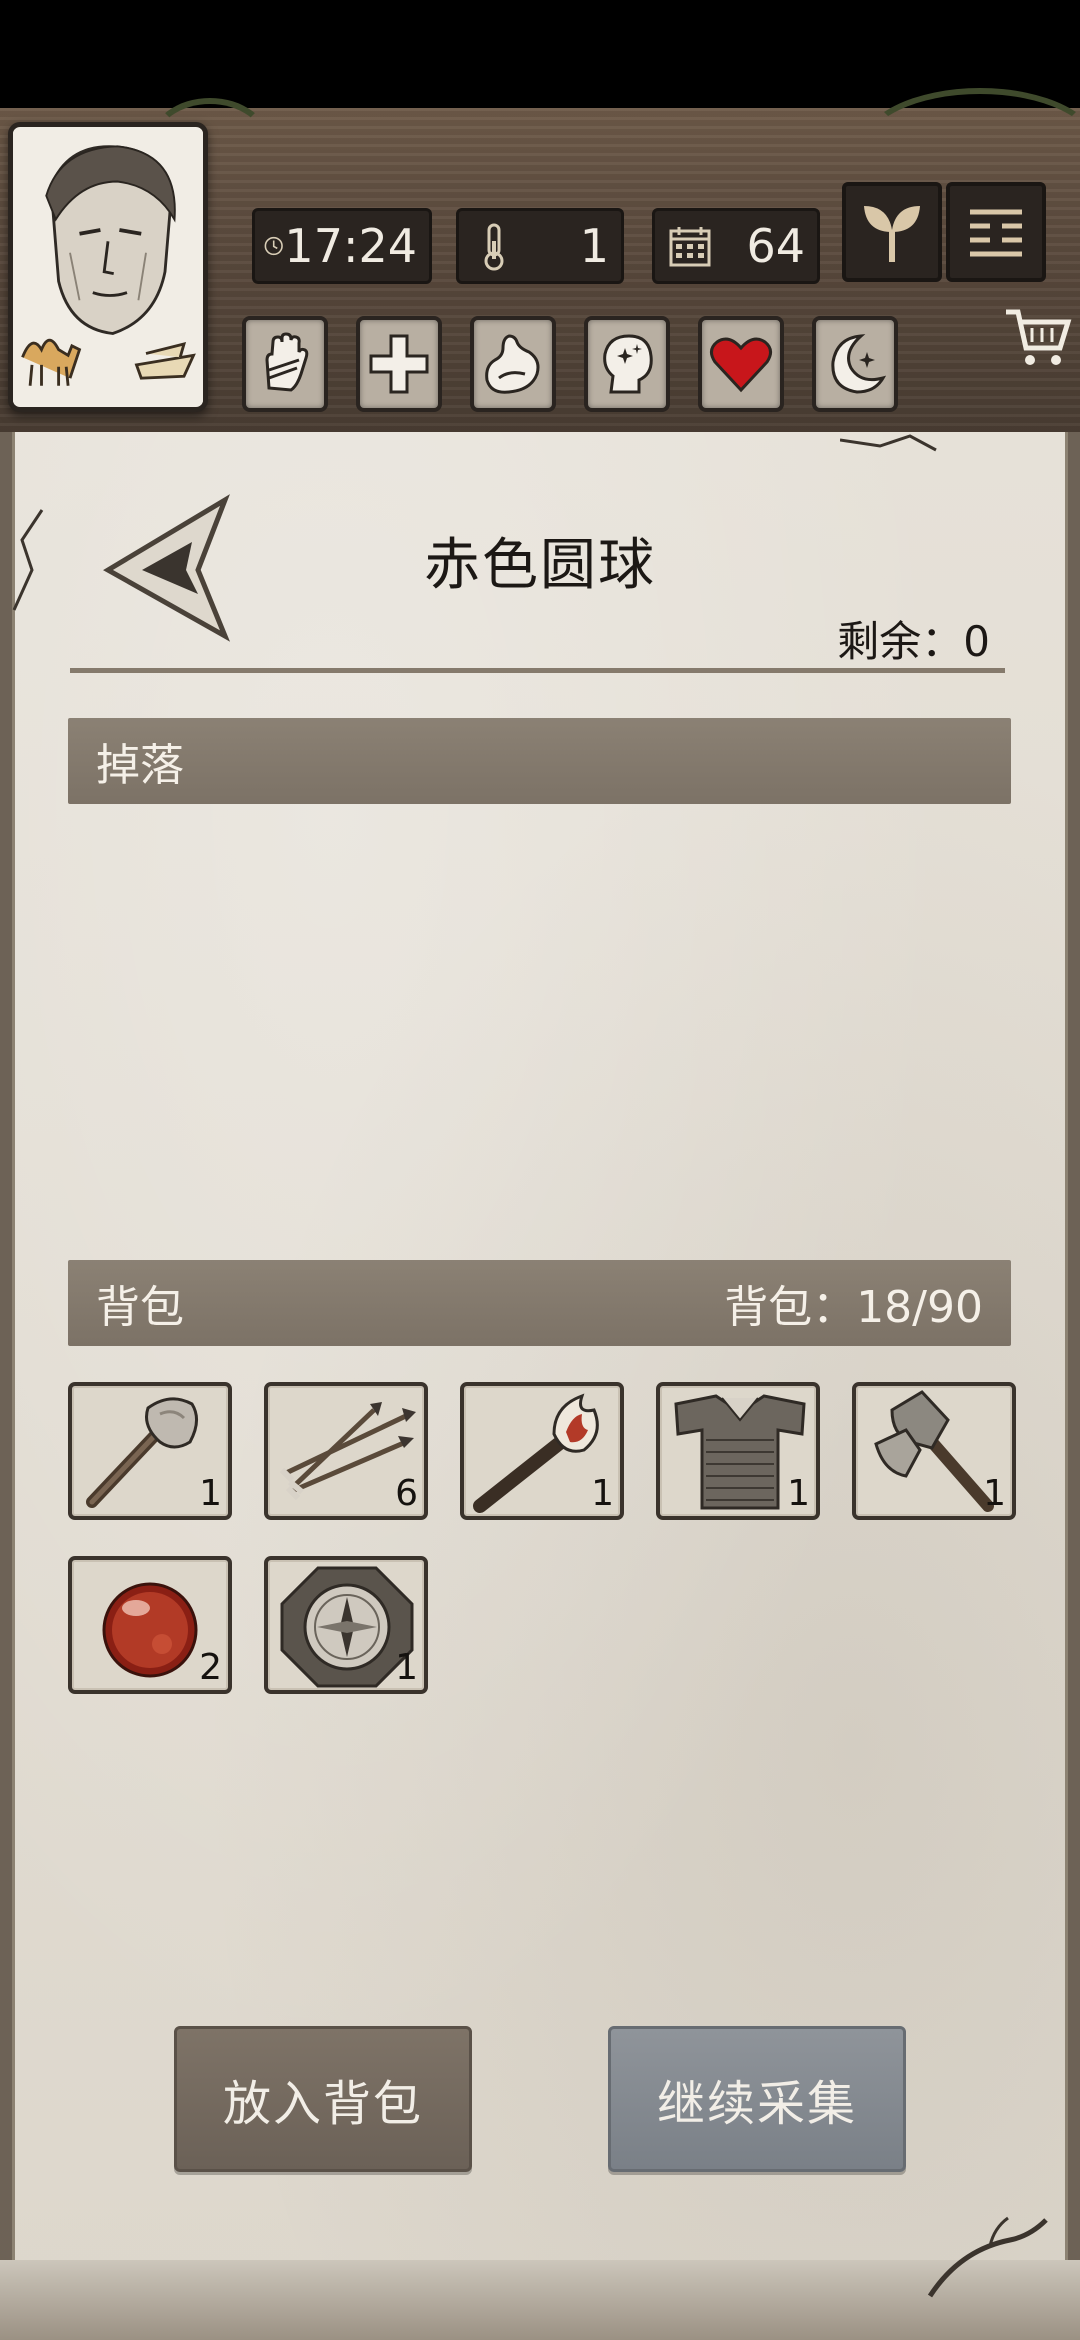  I want to click on hand-status, so click(285, 364).